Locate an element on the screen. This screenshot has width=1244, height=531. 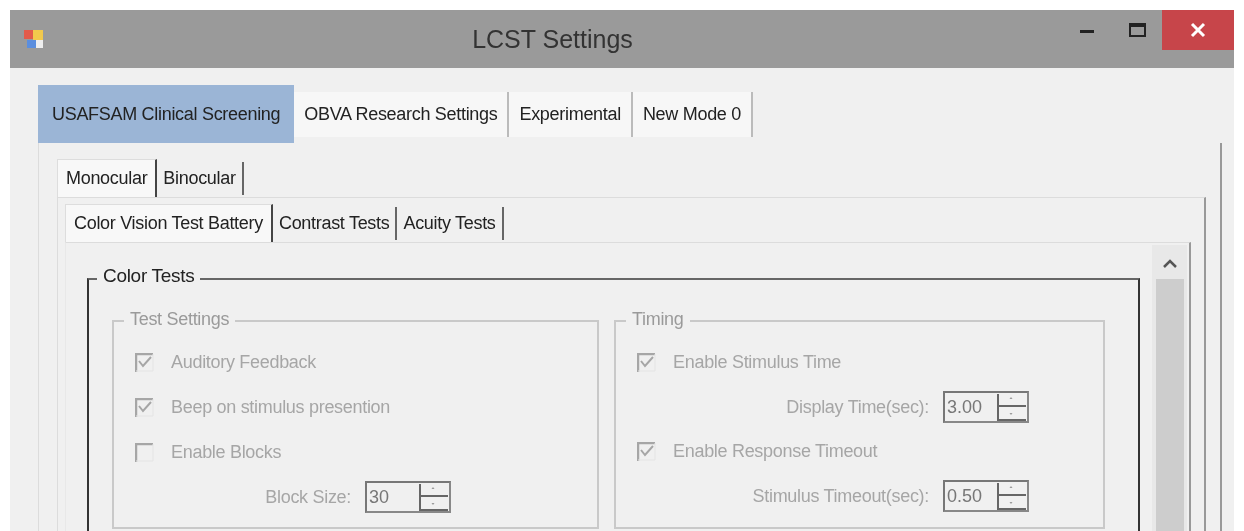
field-label: Stimulus Timeout(sec): is located at coordinates (840, 496).